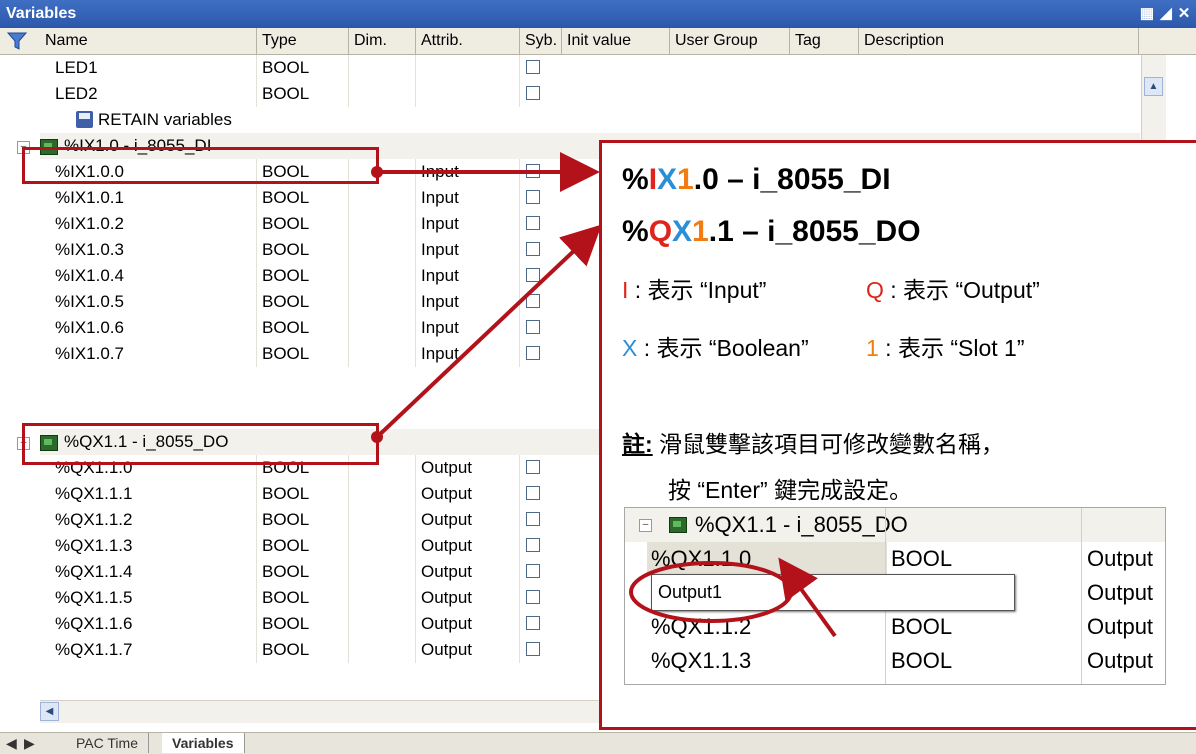  What do you see at coordinates (153, 276) in the screenshot?
I see `cell-name: %IX1.0.4` at bounding box center [153, 276].